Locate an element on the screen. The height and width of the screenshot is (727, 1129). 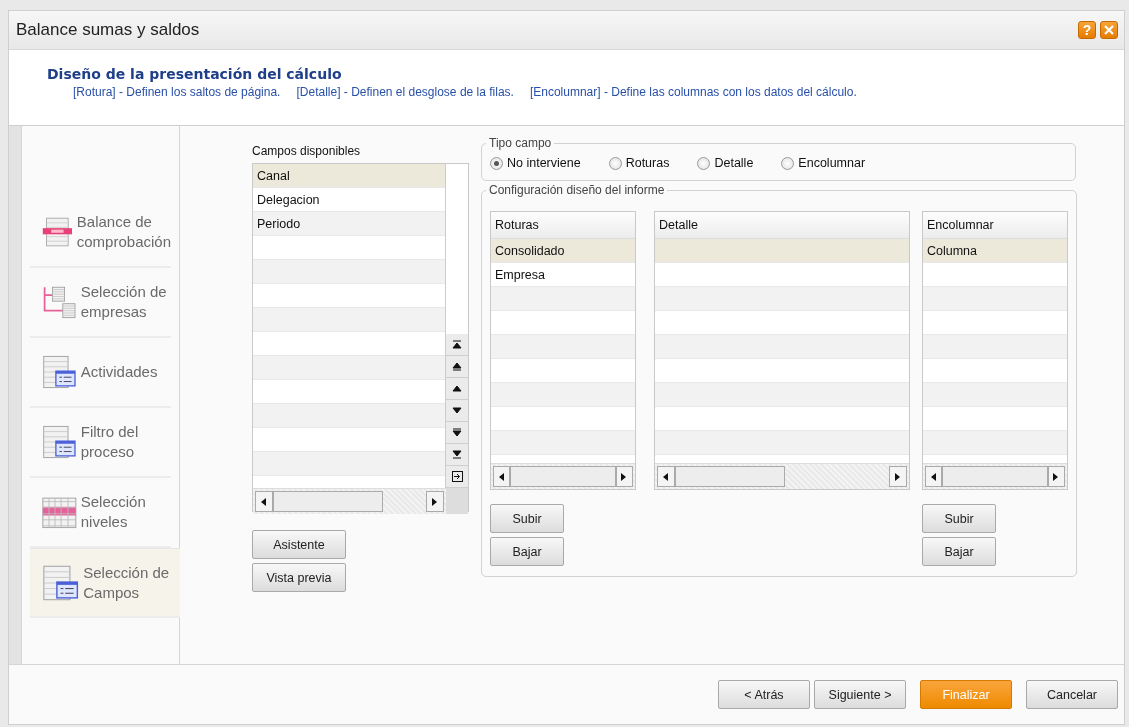
wizard-step: Filtro del proceso is located at coordinates (100, 443).